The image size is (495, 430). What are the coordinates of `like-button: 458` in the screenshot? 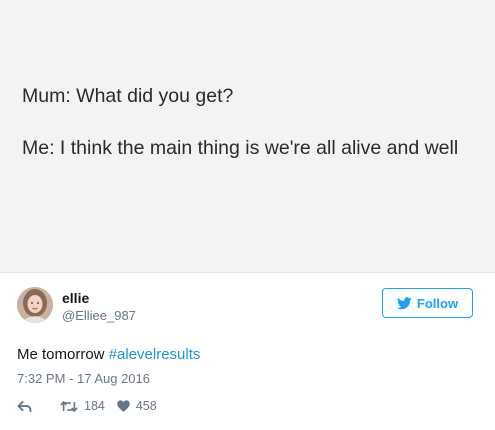 It's located at (137, 406).